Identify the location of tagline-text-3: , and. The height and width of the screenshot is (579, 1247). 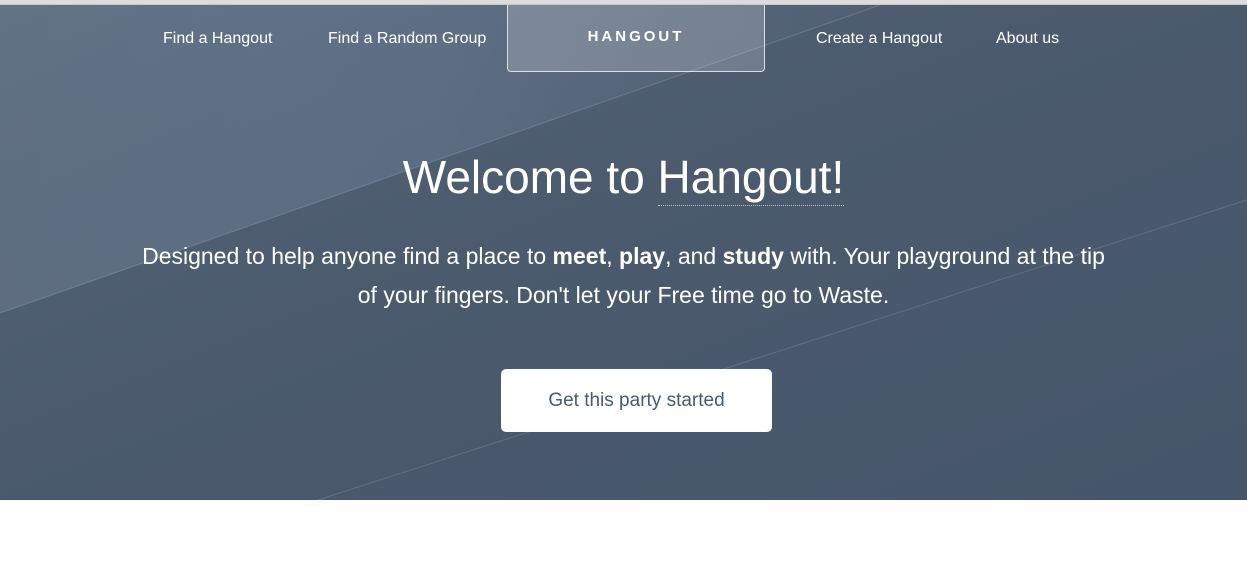
(694, 256).